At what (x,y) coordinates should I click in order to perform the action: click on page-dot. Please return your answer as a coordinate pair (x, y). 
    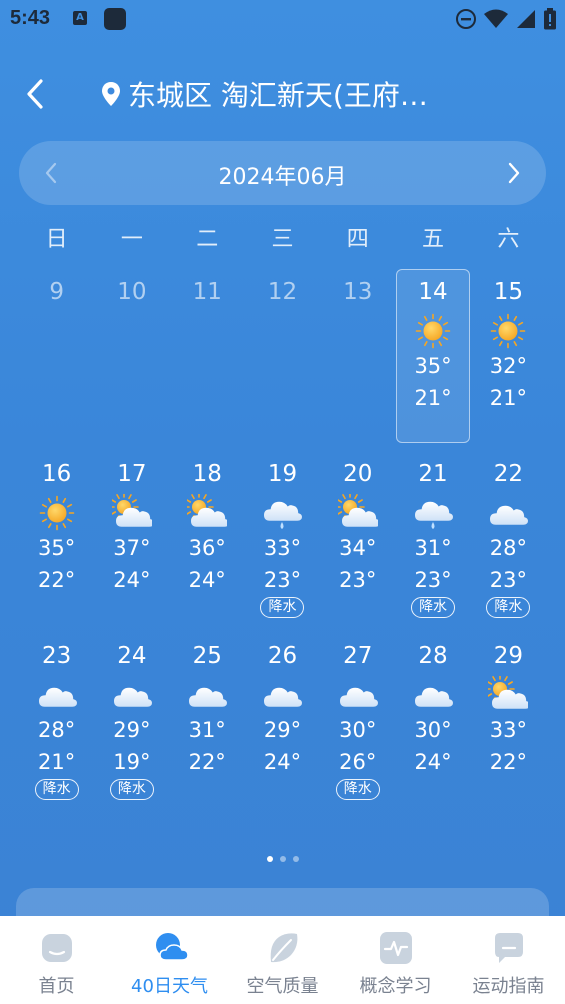
    Looking at the image, I should click on (269, 859).